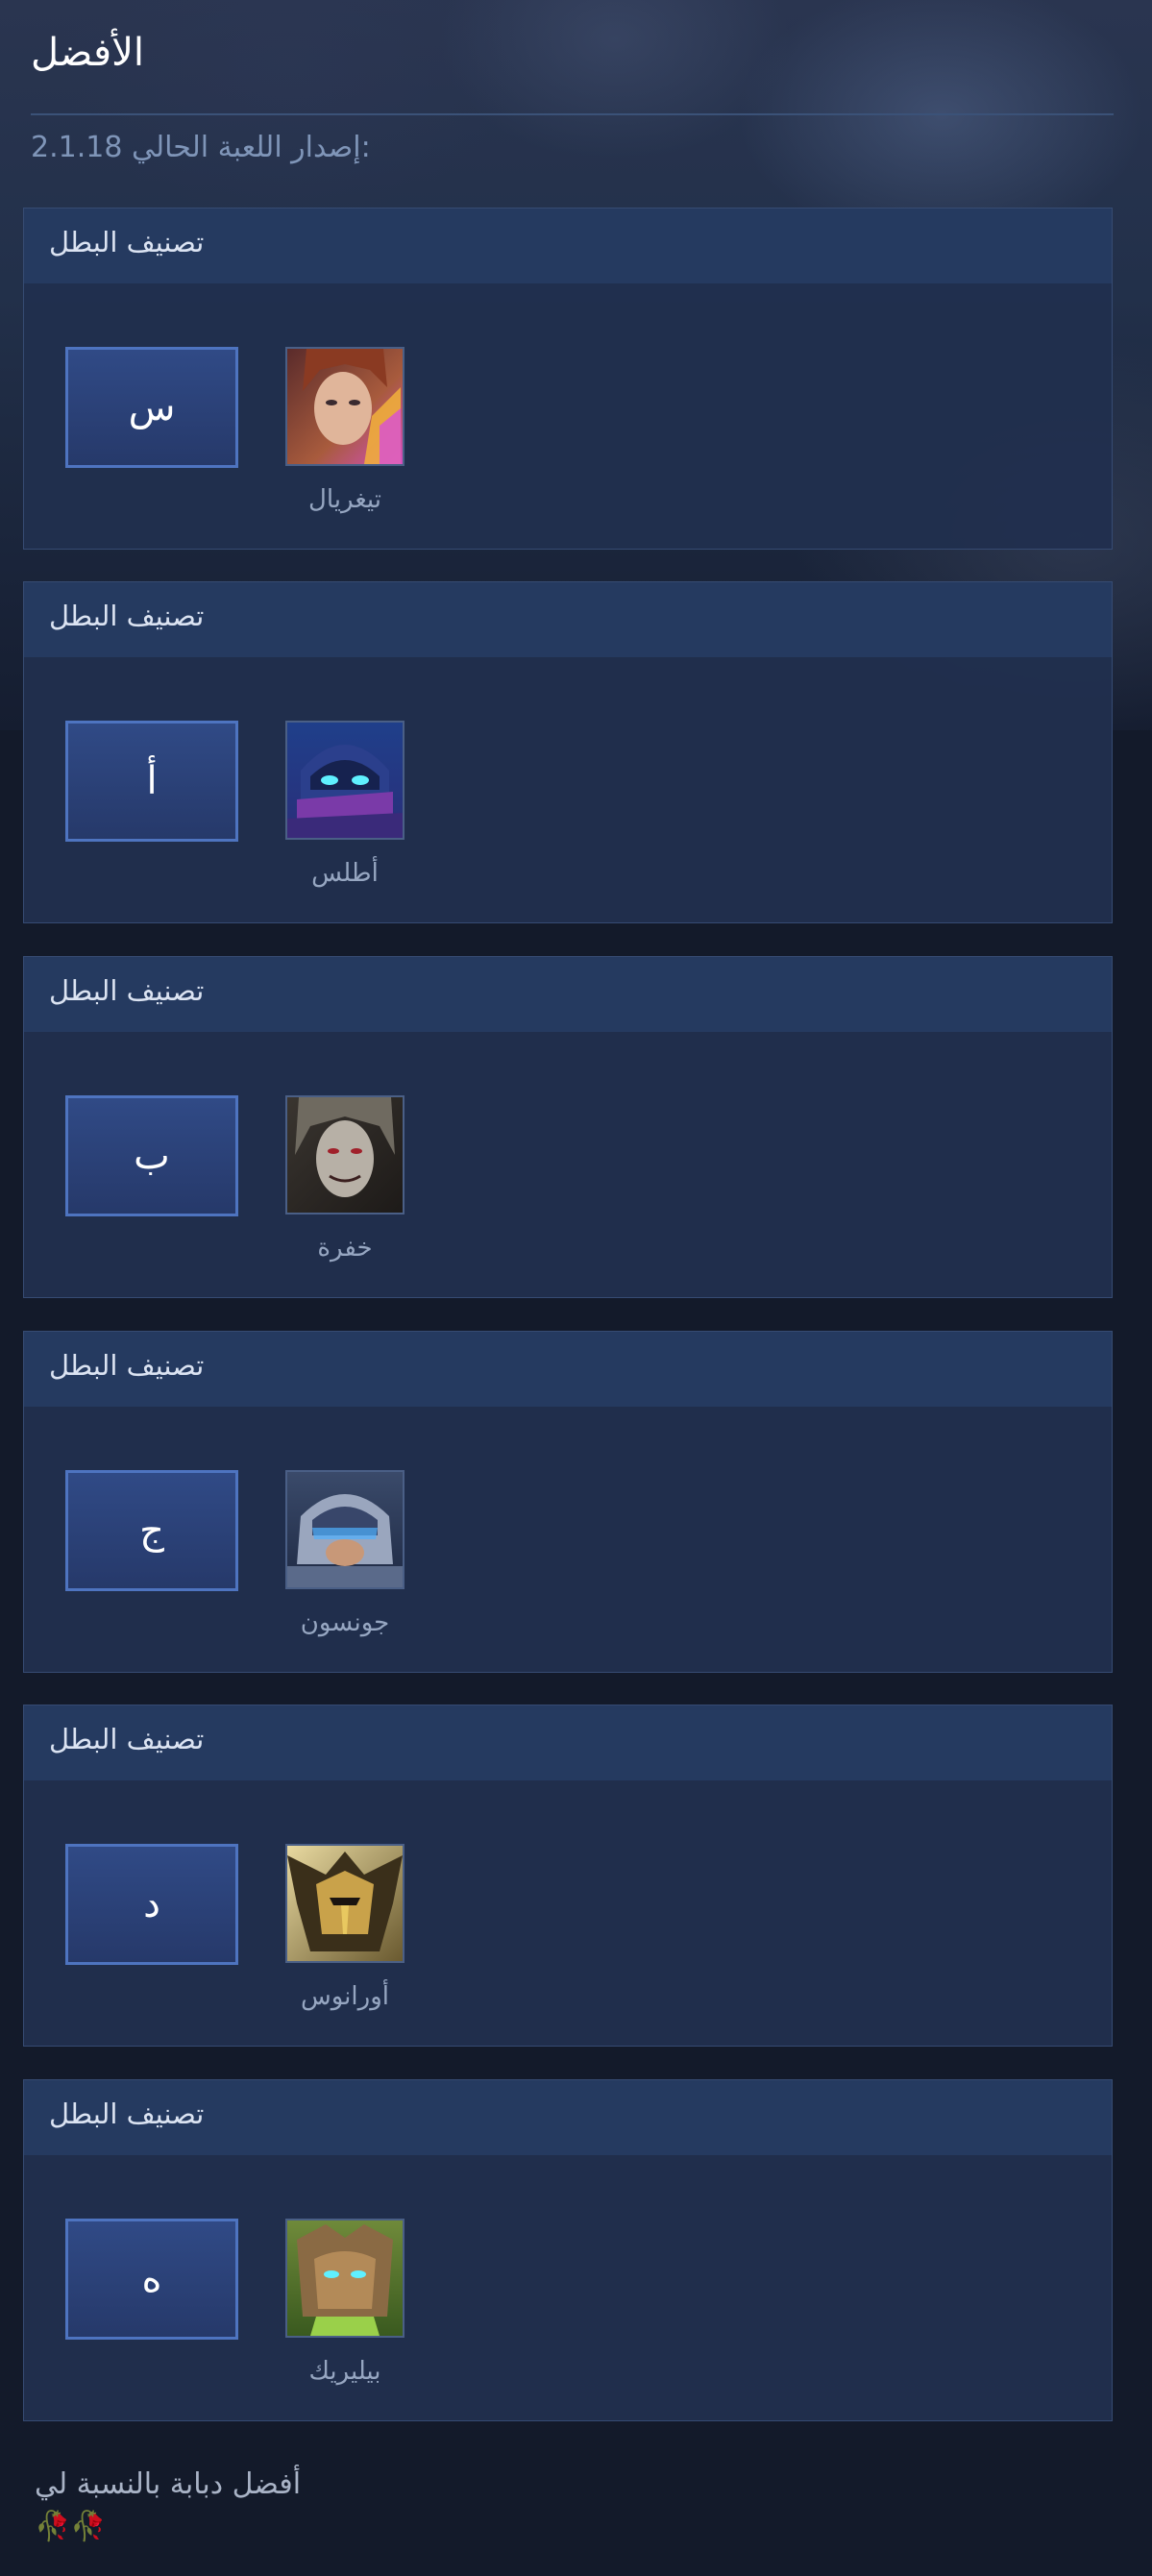 The image size is (1152, 2576). I want to click on wilted-rose-emoji: 🥀🥀, so click(71, 2526).